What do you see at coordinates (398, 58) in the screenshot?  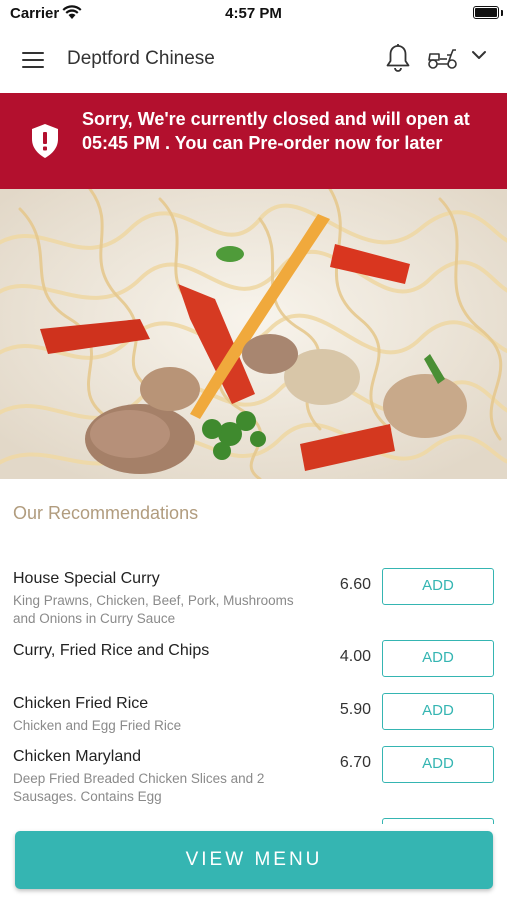 I see `notification-bell-icon` at bounding box center [398, 58].